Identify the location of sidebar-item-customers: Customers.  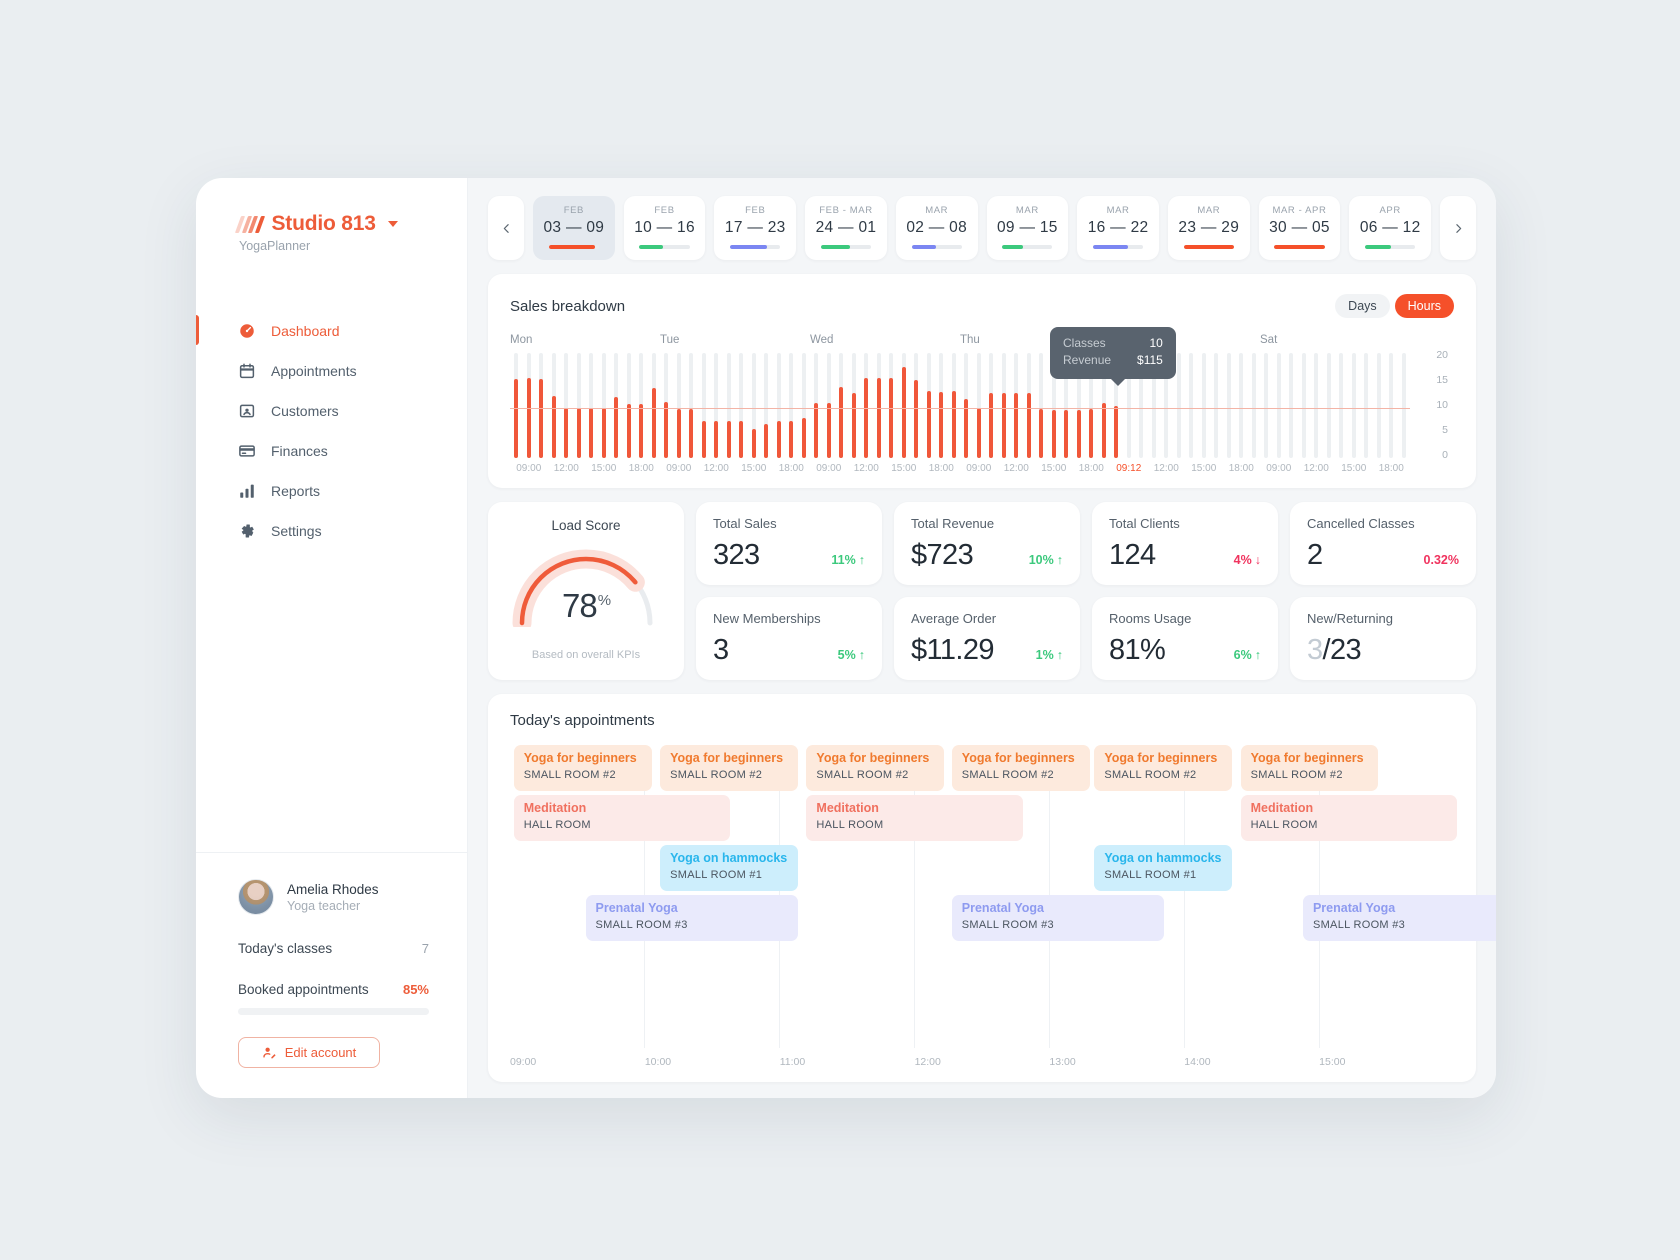
(331, 410).